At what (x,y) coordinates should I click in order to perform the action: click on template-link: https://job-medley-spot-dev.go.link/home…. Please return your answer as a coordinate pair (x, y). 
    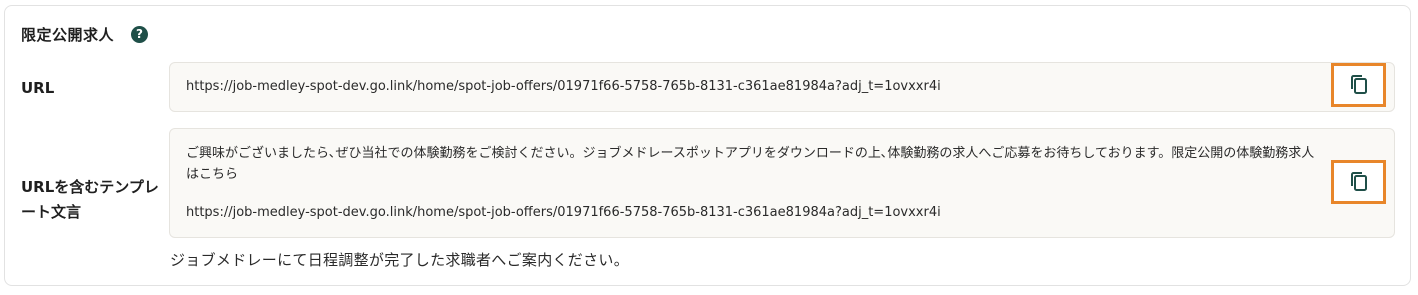
    Looking at the image, I should click on (563, 212).